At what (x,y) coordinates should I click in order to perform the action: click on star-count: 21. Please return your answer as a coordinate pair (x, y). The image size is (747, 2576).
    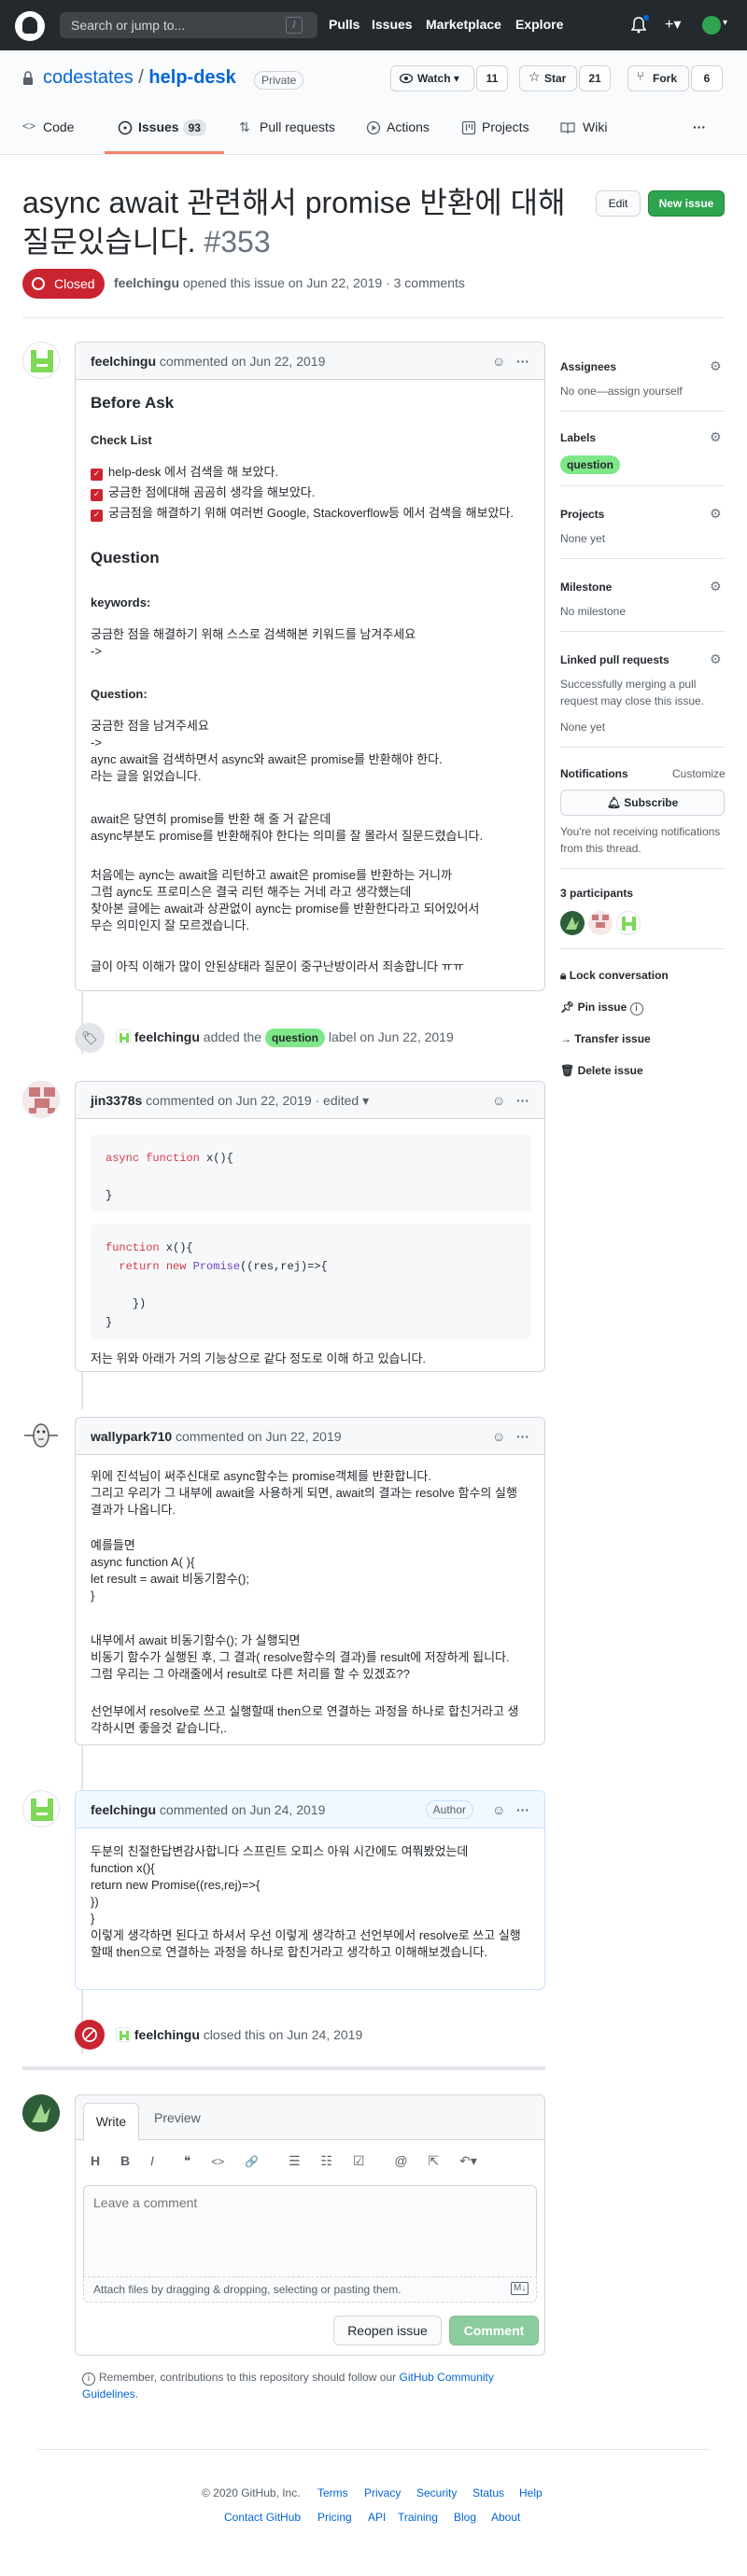
    Looking at the image, I should click on (595, 78).